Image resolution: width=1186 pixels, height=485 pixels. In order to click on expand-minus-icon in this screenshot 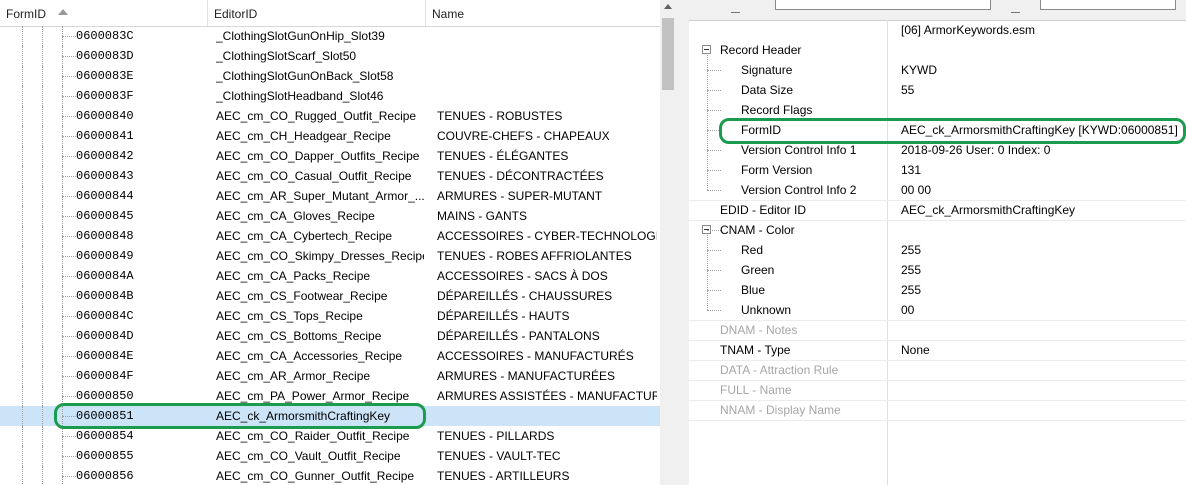, I will do `click(706, 49)`.